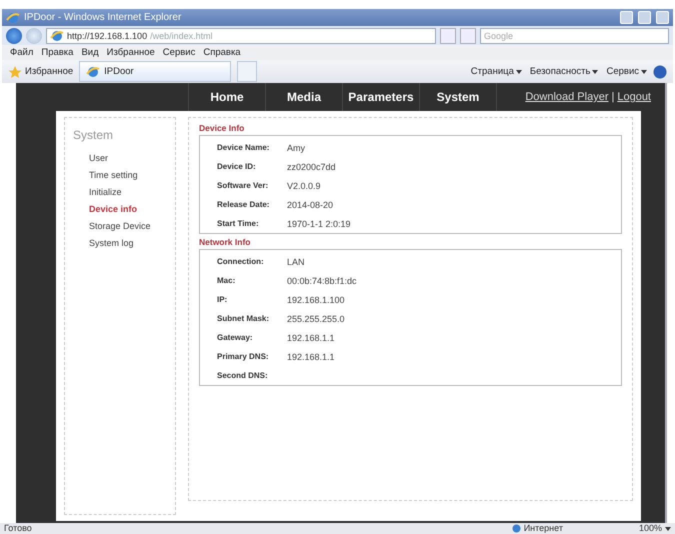 The width and height of the screenshot is (675, 534). Describe the element at coordinates (22, 52) in the screenshot. I see `menu-item: Файл` at that location.